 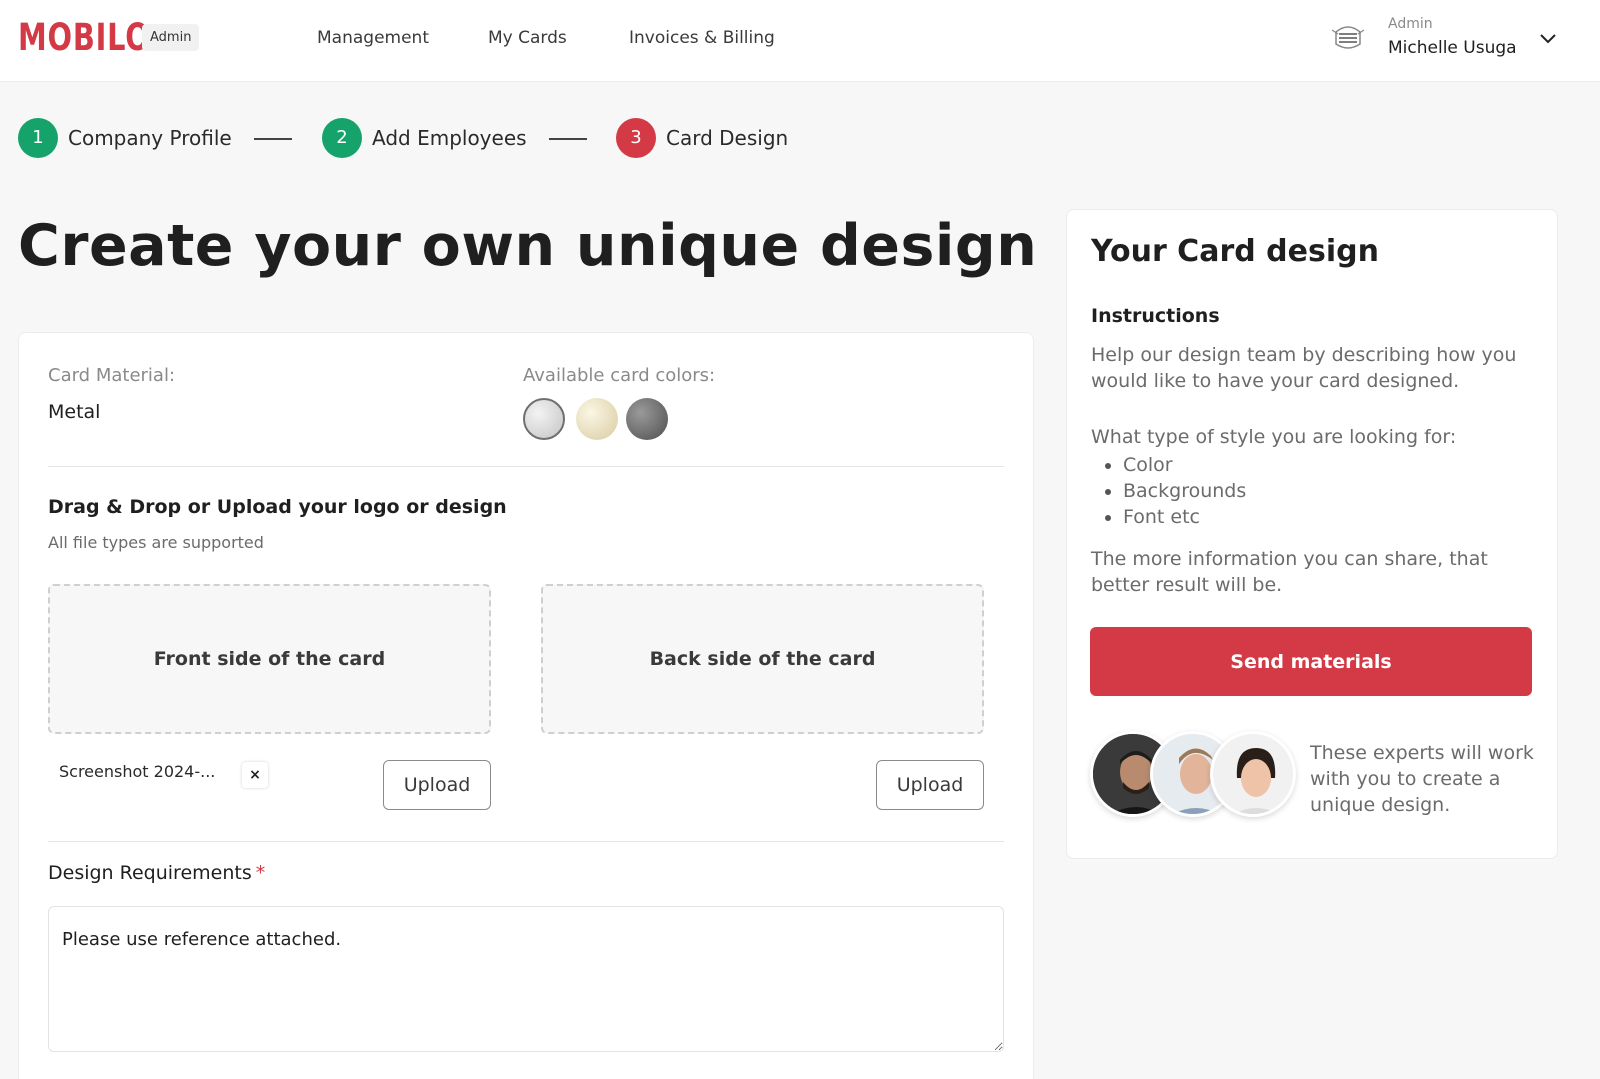 I want to click on card-material-value: Metal, so click(x=74, y=412).